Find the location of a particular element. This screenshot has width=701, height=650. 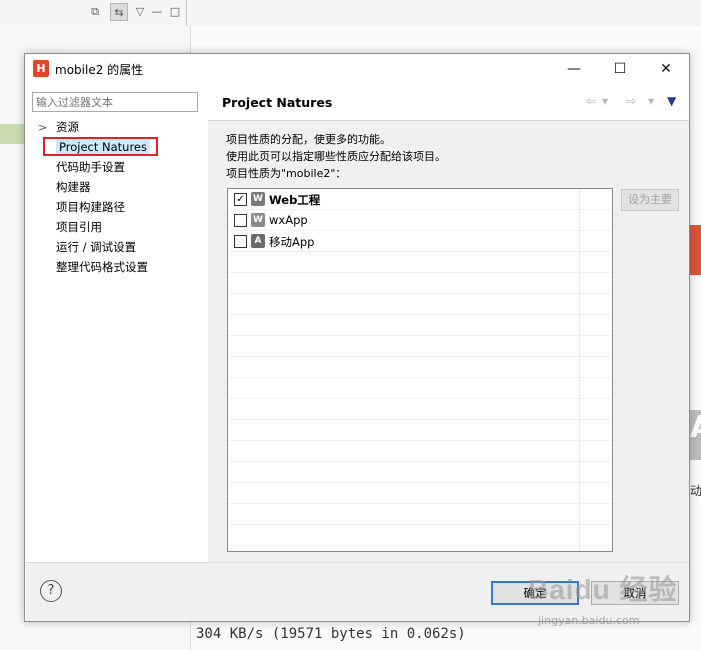

help-icon: ? is located at coordinates (51, 591).